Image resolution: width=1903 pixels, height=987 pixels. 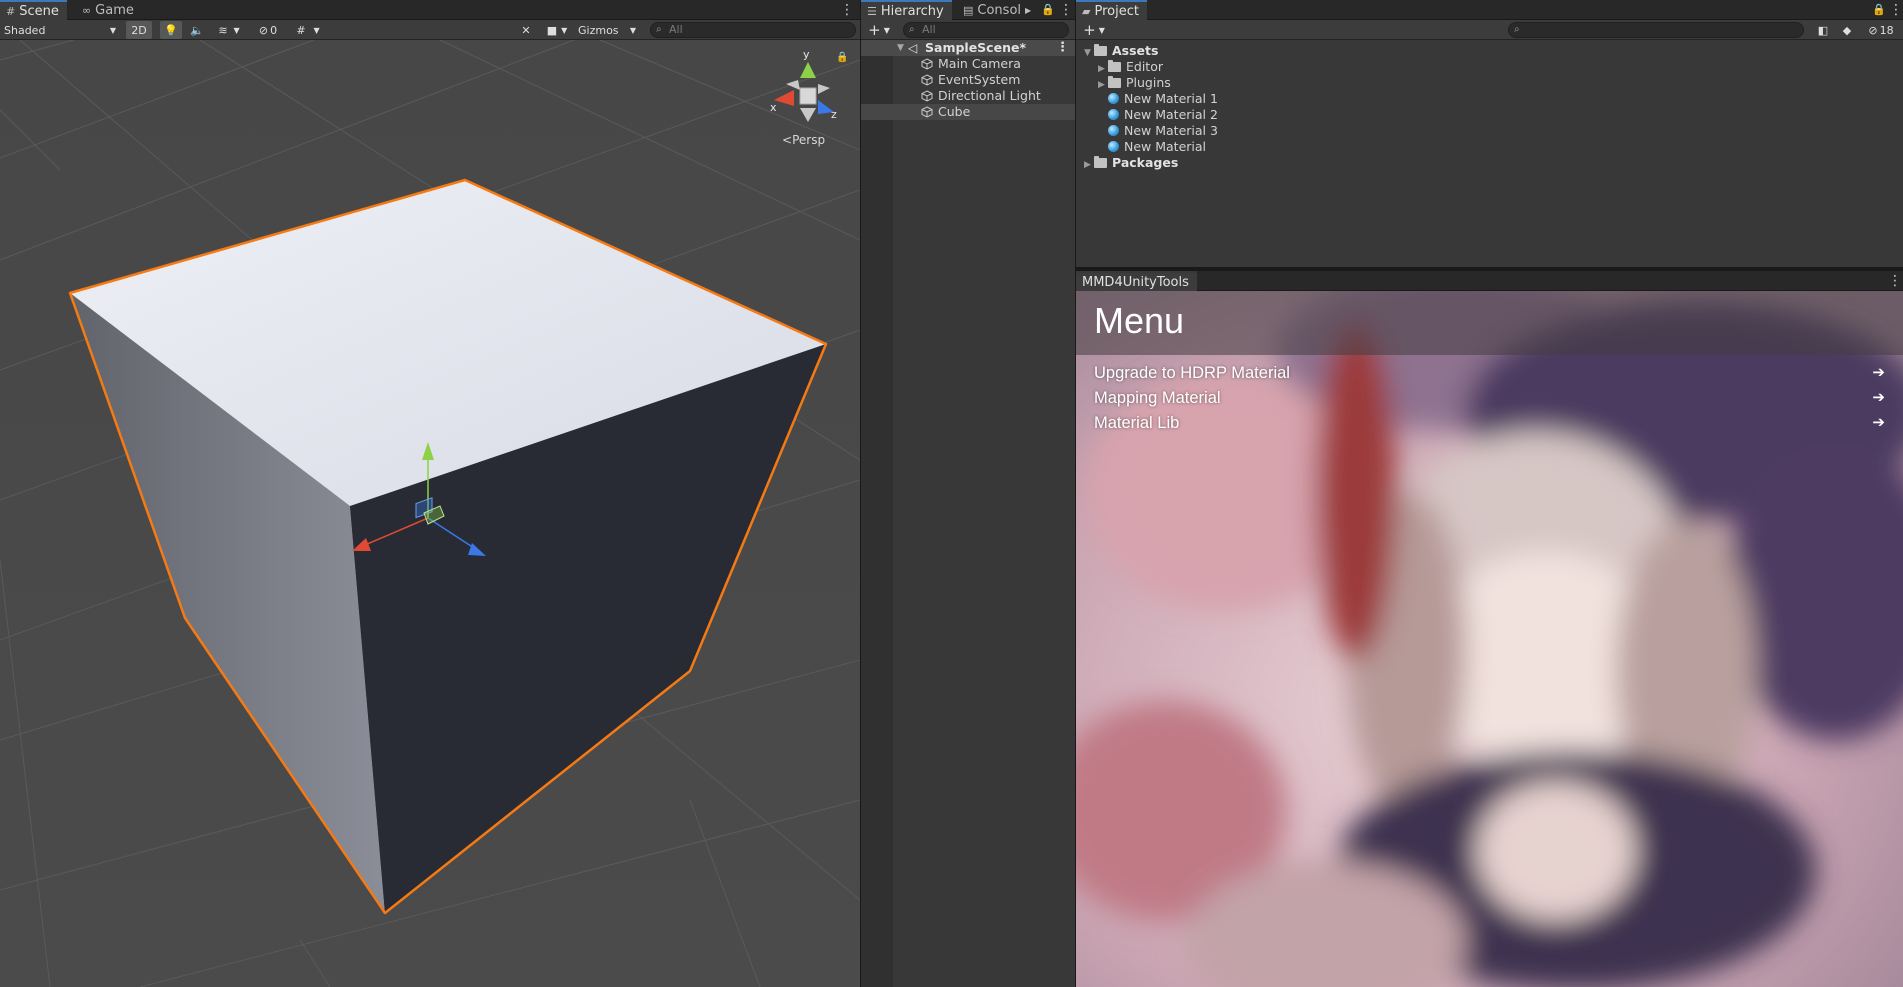 I want to click on search-by-label-button: ◆, so click(x=1847, y=30).